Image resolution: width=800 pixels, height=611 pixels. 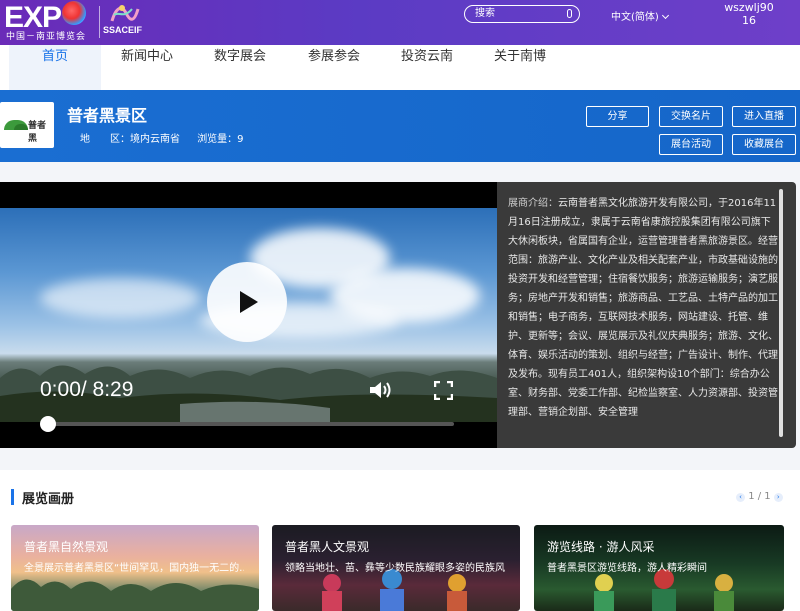 What do you see at coordinates (27, 125) in the screenshot?
I see `exhibitor-logo: 普者黑` at bounding box center [27, 125].